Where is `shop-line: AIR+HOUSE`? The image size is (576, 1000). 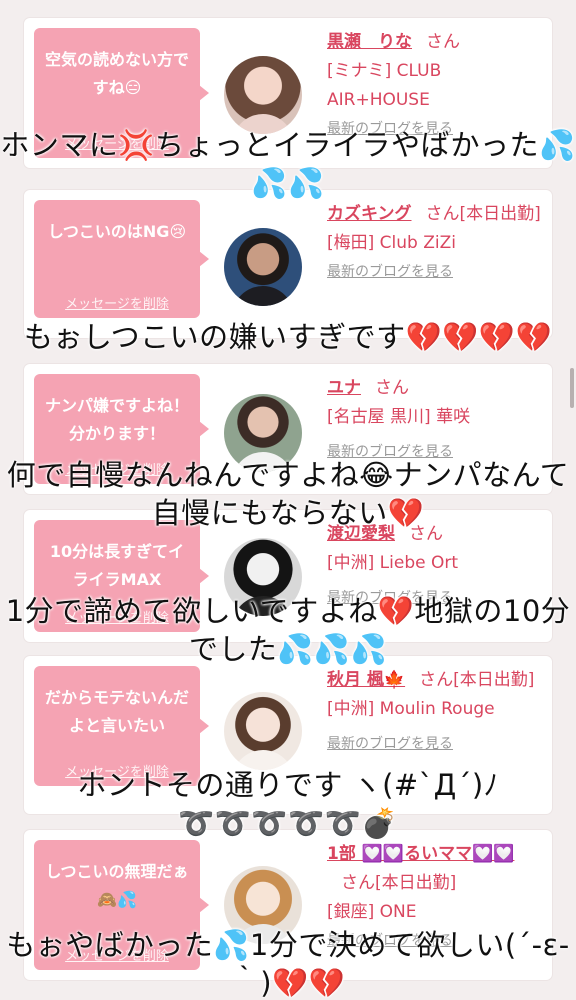
shop-line: AIR+HOUSE is located at coordinates (378, 100).